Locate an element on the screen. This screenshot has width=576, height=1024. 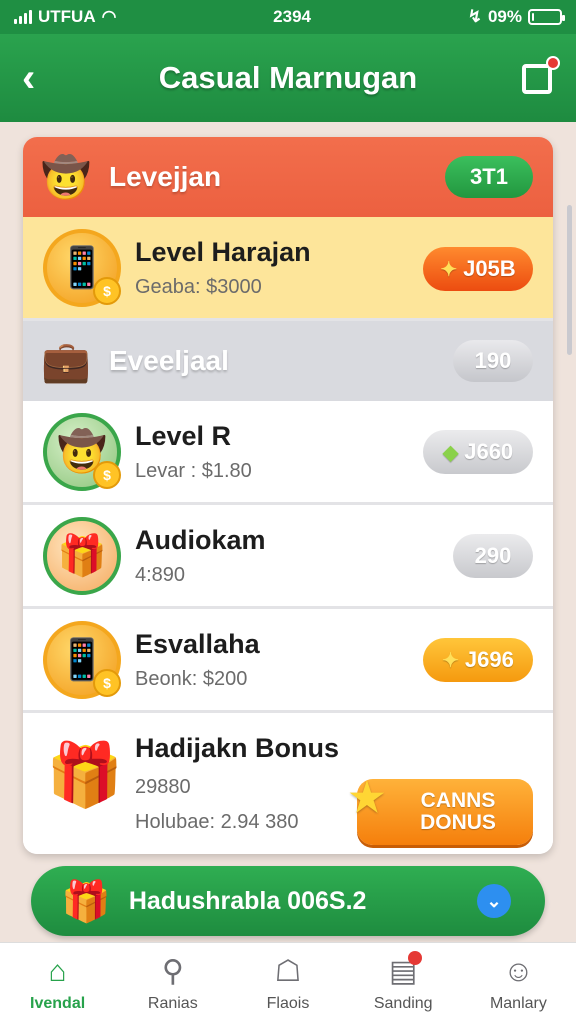
house-icon: ☖ is located at coordinates (288, 971).